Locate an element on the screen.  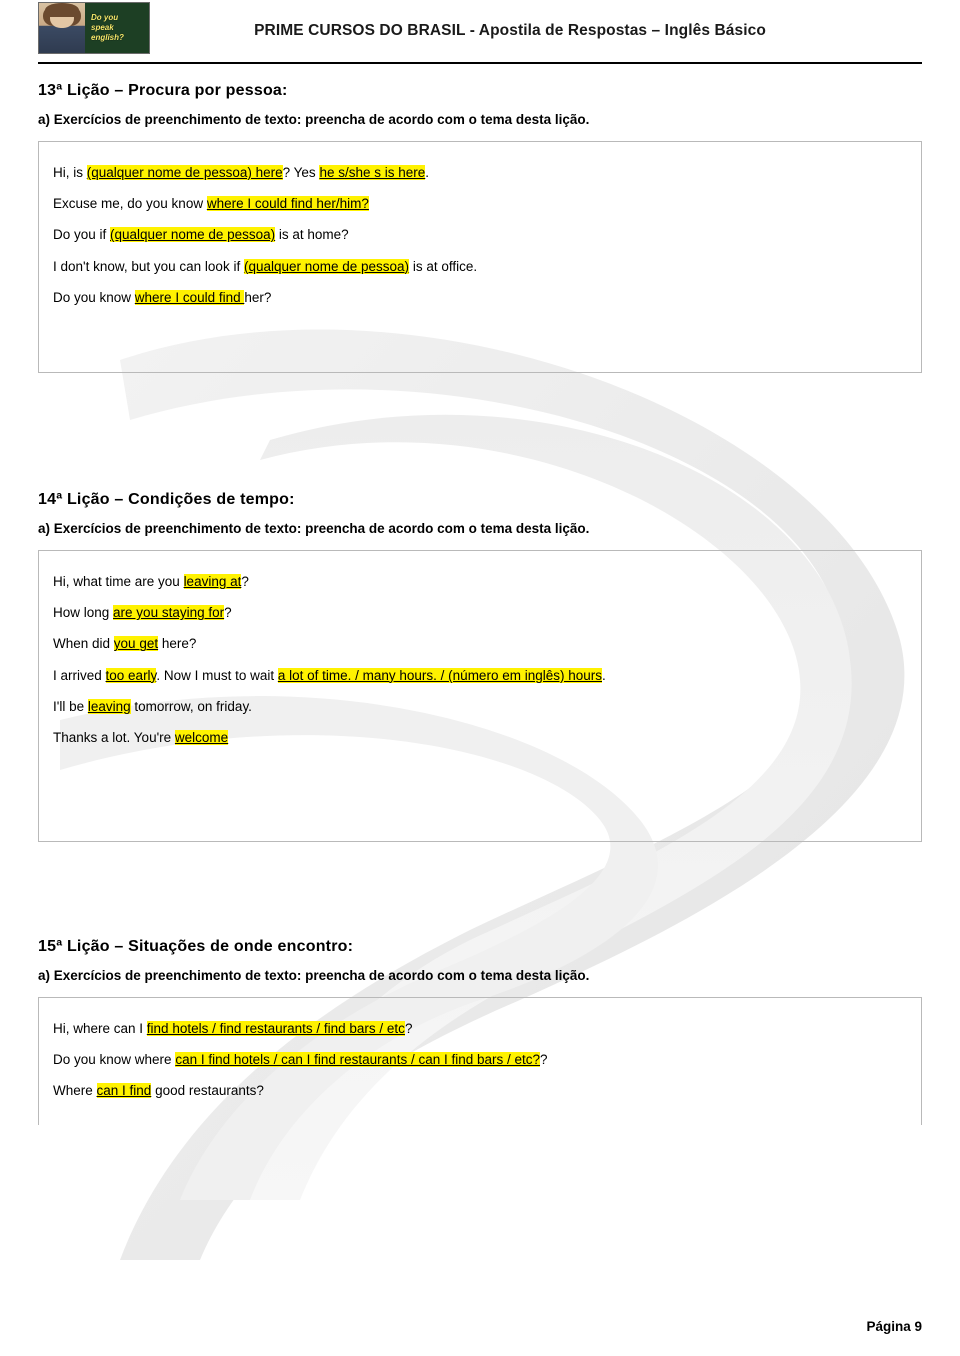
line-text: When did is located at coordinates (83, 644).